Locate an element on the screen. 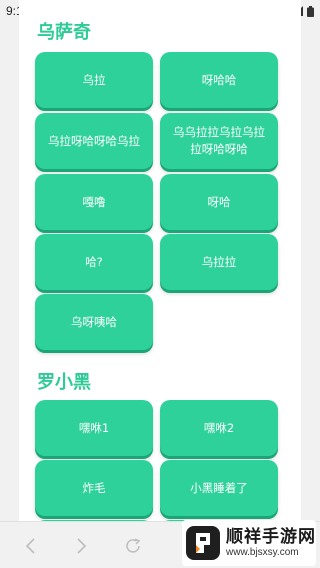 This screenshot has height=568, width=320. watermark-title: 顺祥手游网 is located at coordinates (271, 537).